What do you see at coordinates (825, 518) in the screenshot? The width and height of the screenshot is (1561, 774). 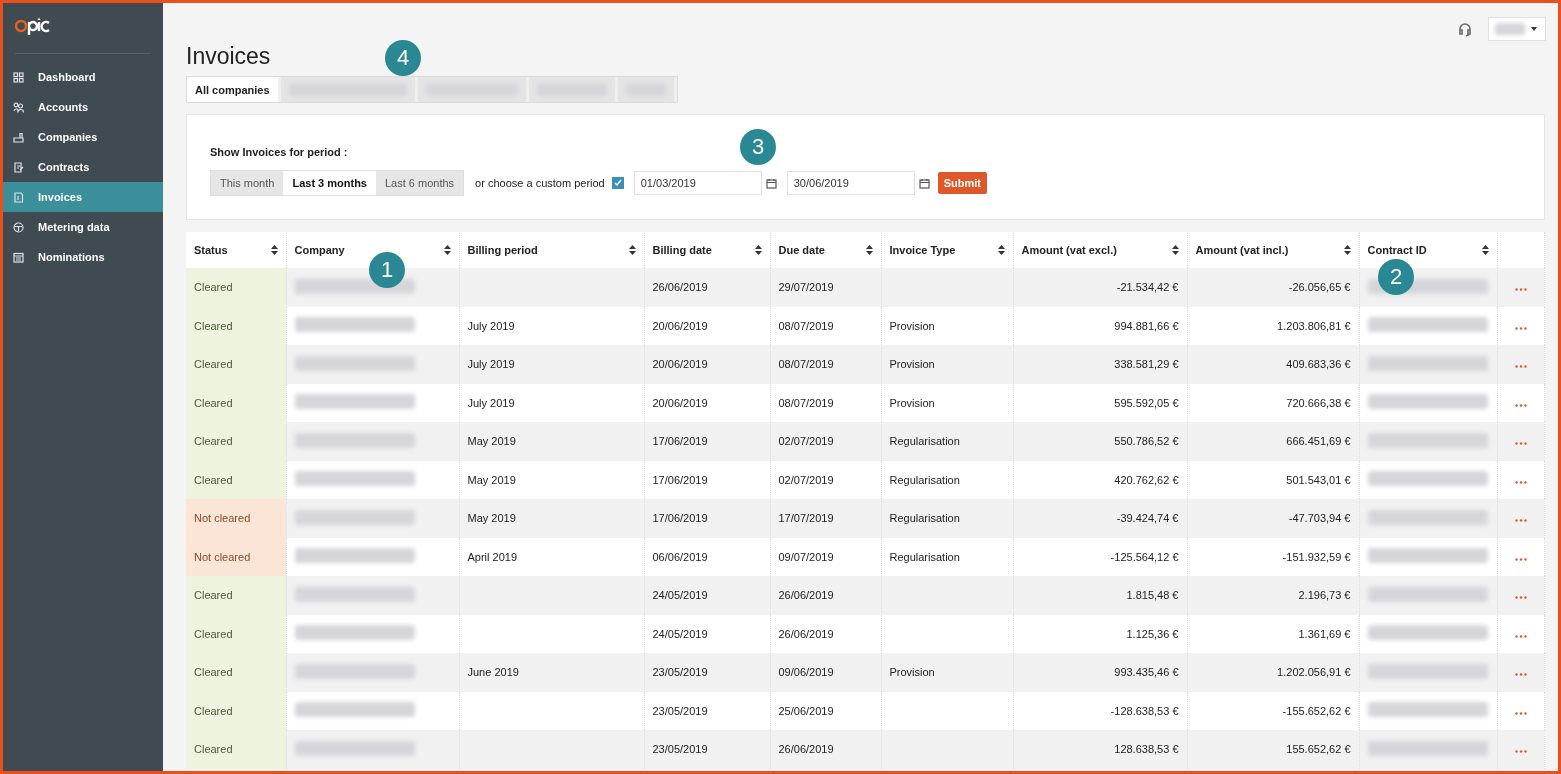 I see `table-cell: 17/07/2019` at bounding box center [825, 518].